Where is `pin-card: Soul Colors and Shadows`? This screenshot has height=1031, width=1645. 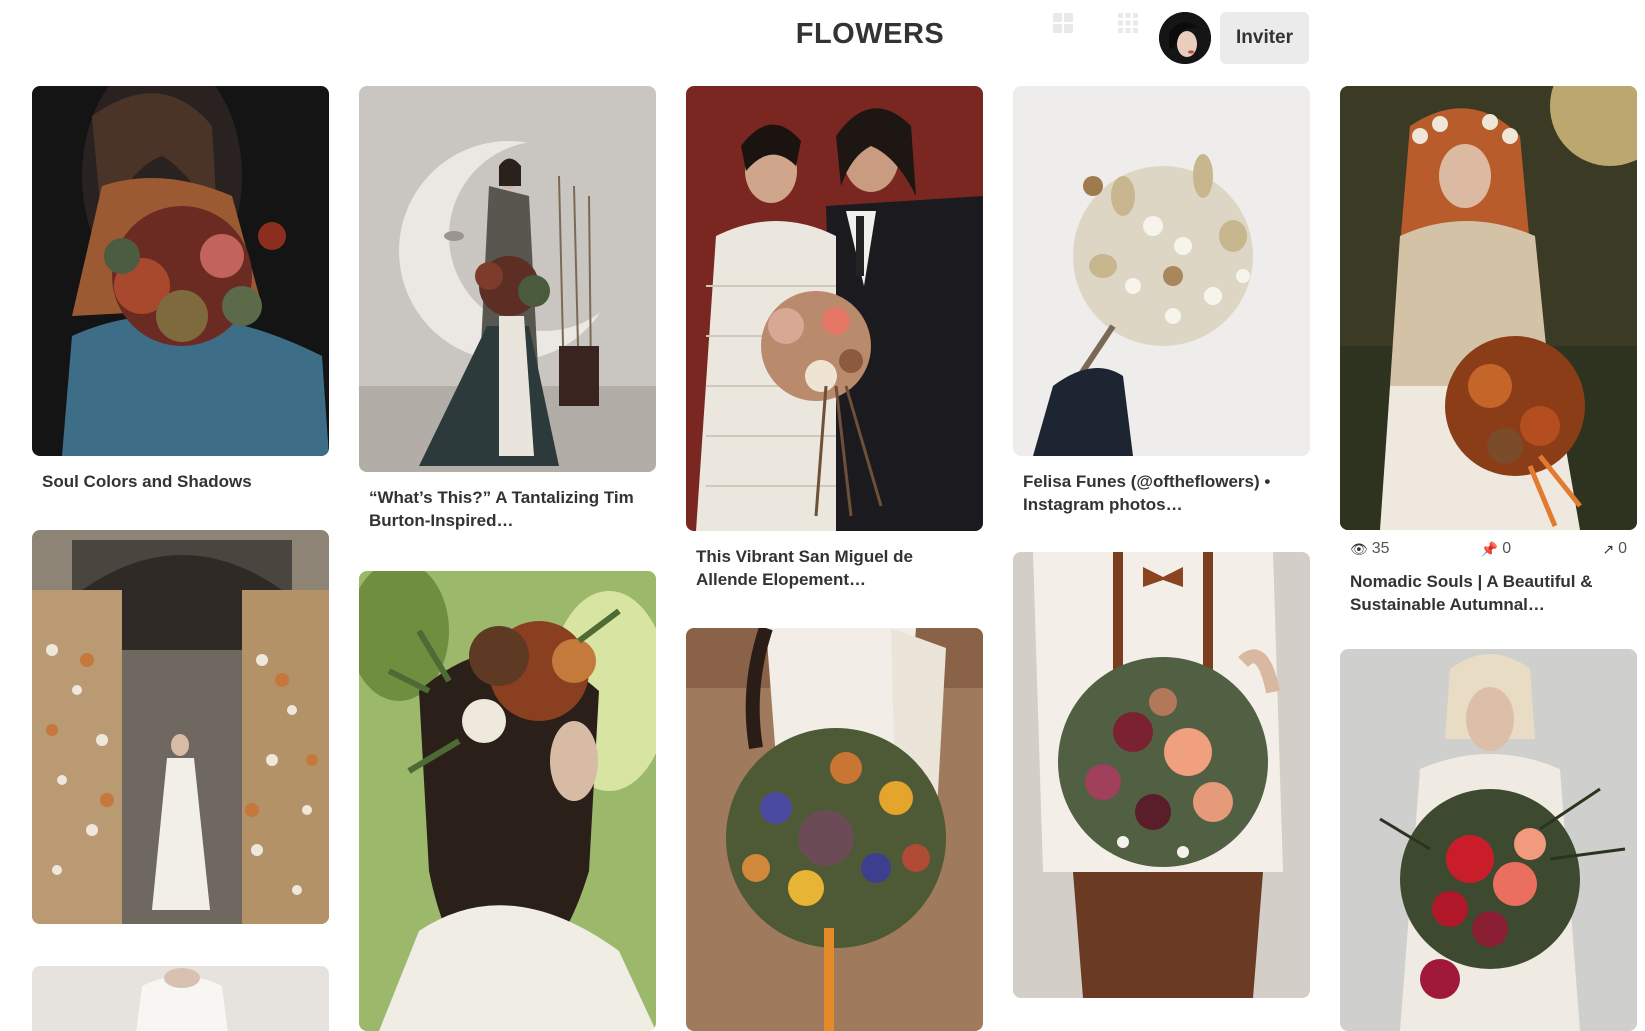 pin-card: Soul Colors and Shadows is located at coordinates (180, 289).